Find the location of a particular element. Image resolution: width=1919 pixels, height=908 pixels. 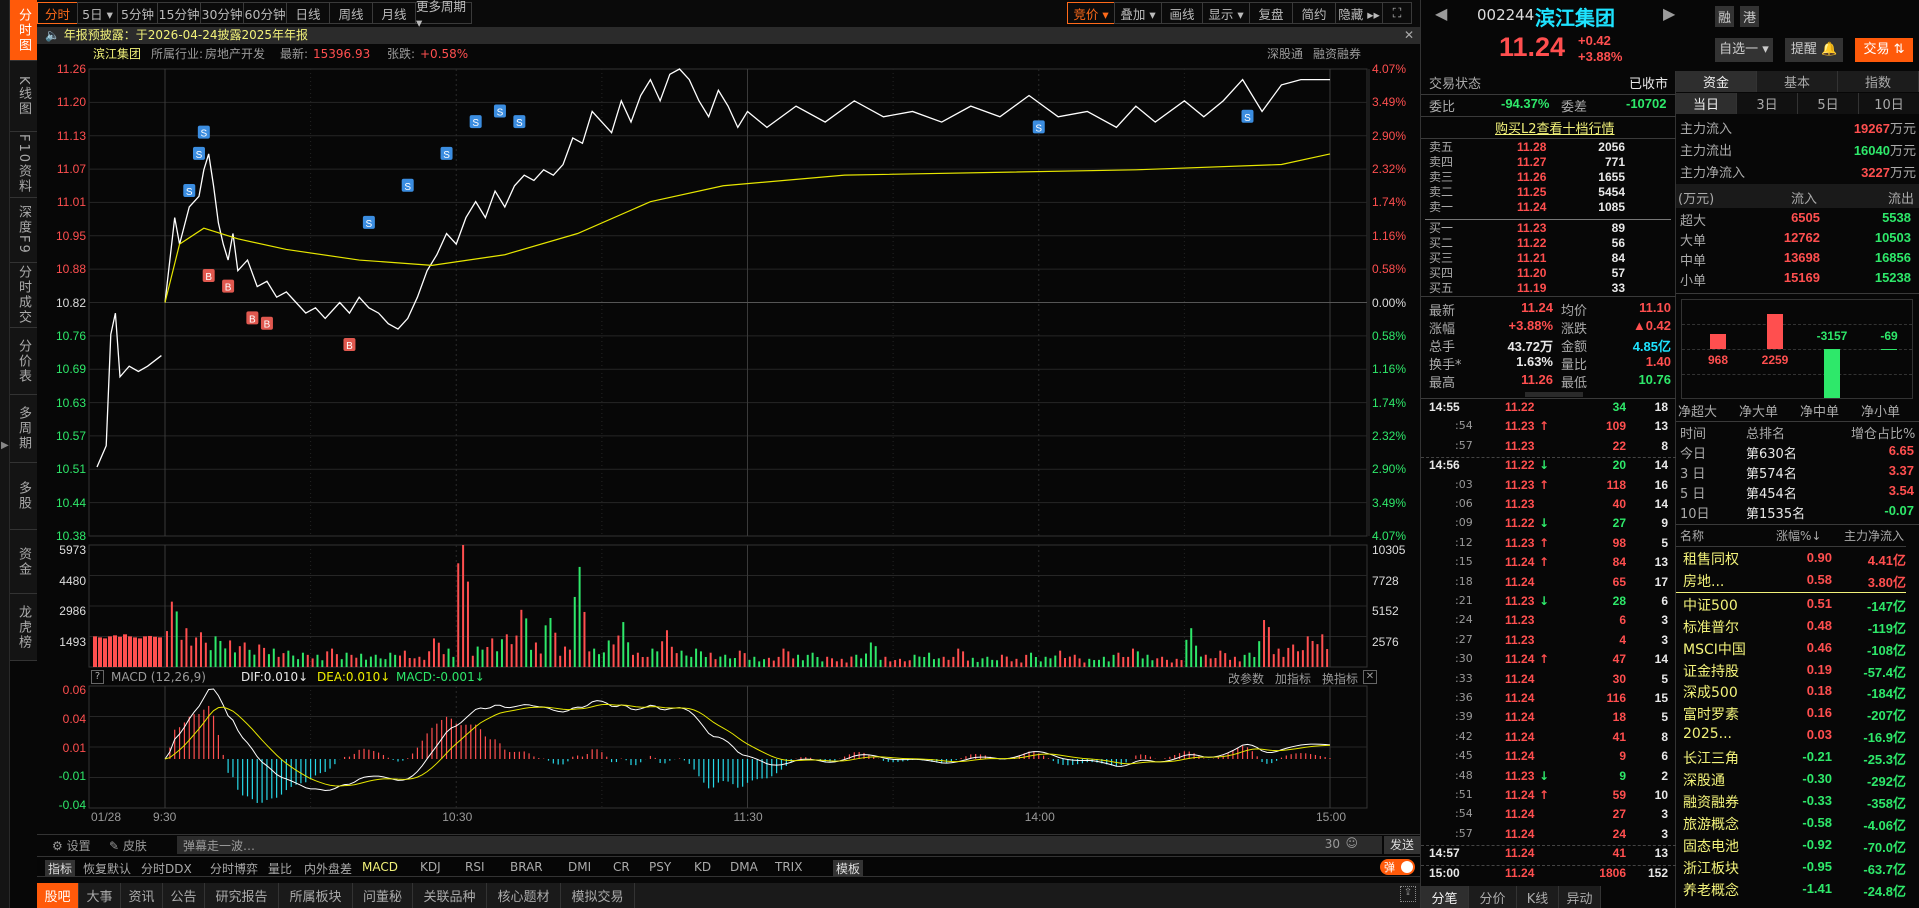

bottom-tab-2: 资讯 is located at coordinates (142, 895).